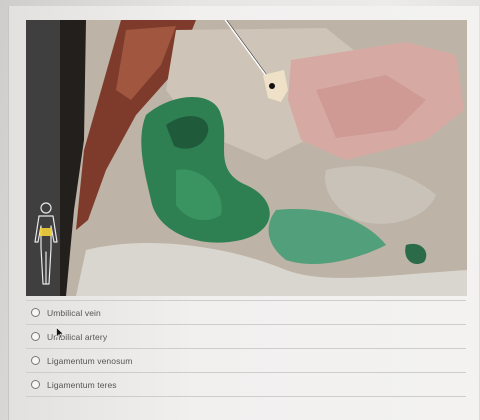 The width and height of the screenshot is (480, 420). I want to click on option-umbilical-artery: Umbilical artery, so click(246, 336).